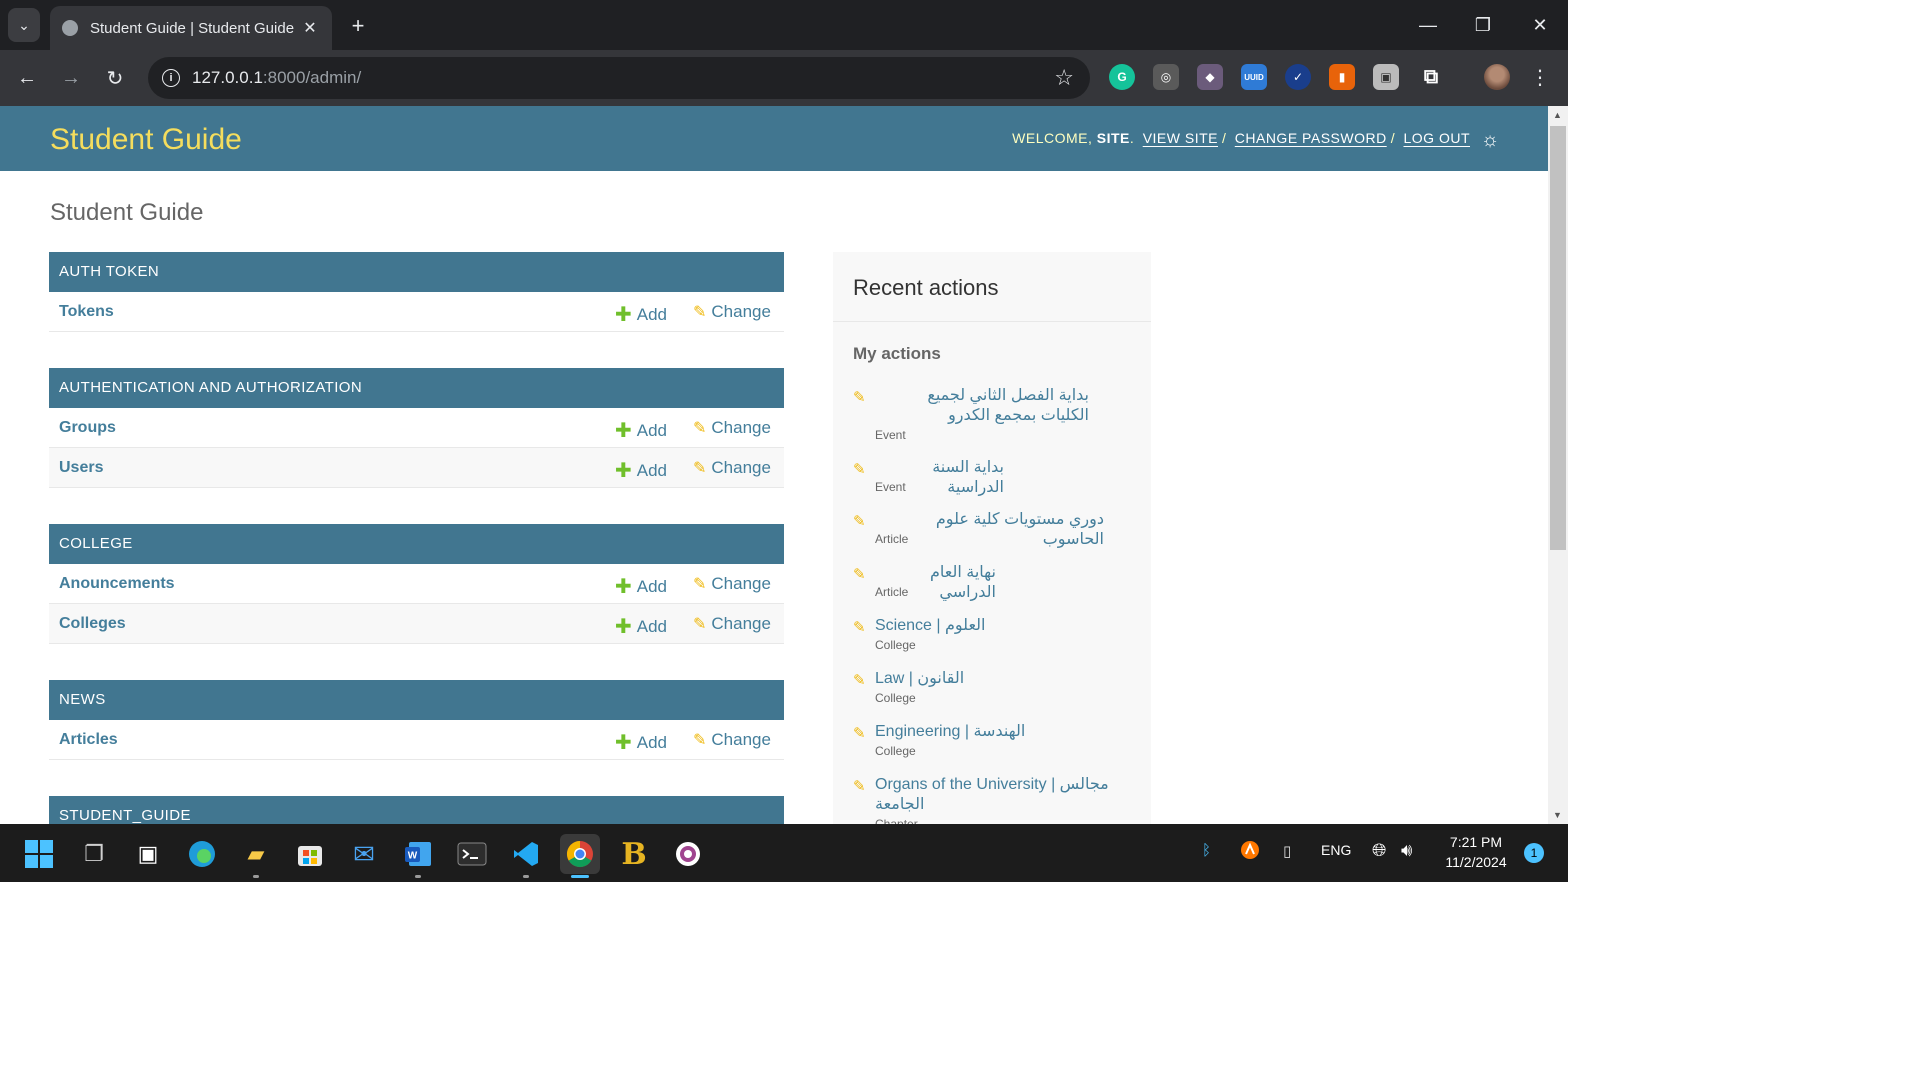 This screenshot has height=1080, width=1920. Describe the element at coordinates (71, 78) in the screenshot. I see `forward-button: →` at that location.